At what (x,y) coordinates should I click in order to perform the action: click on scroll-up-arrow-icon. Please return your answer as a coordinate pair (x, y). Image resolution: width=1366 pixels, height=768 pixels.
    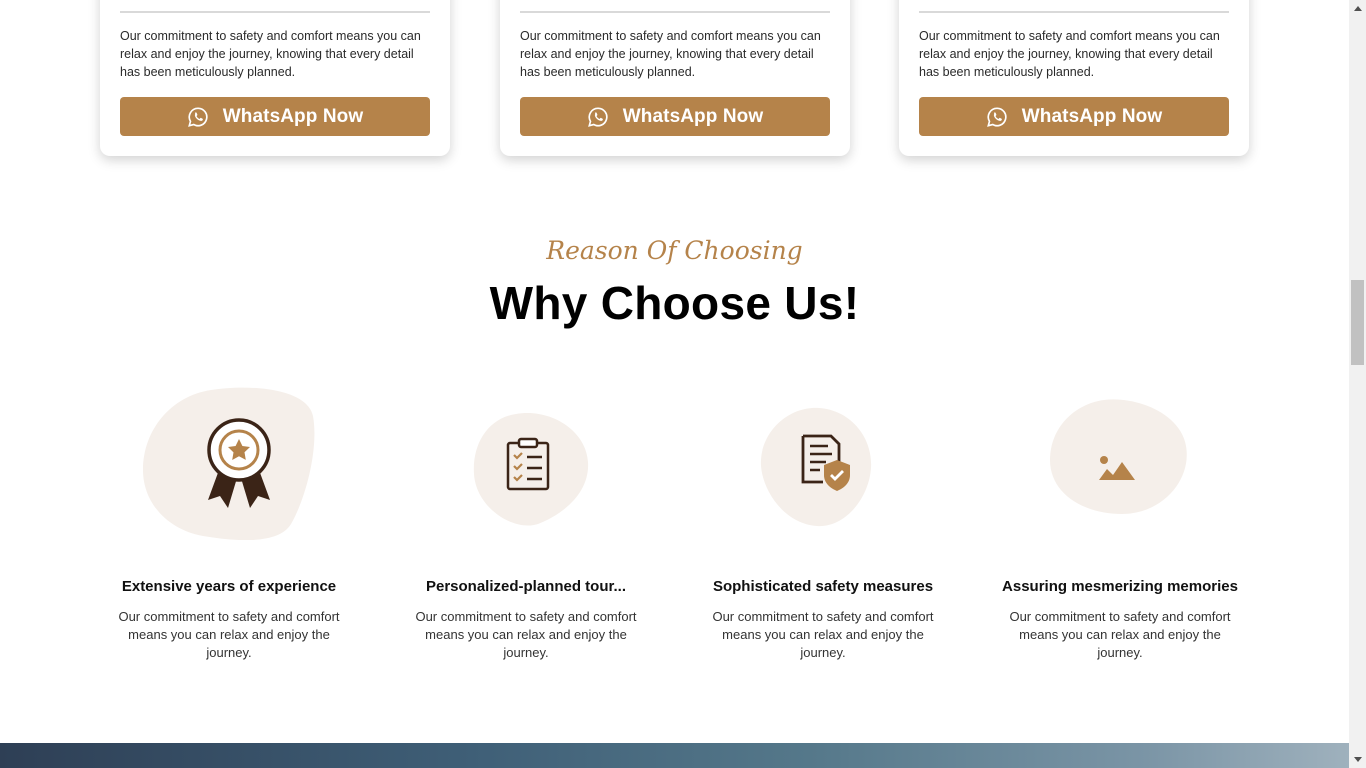
    Looking at the image, I should click on (1357, 8).